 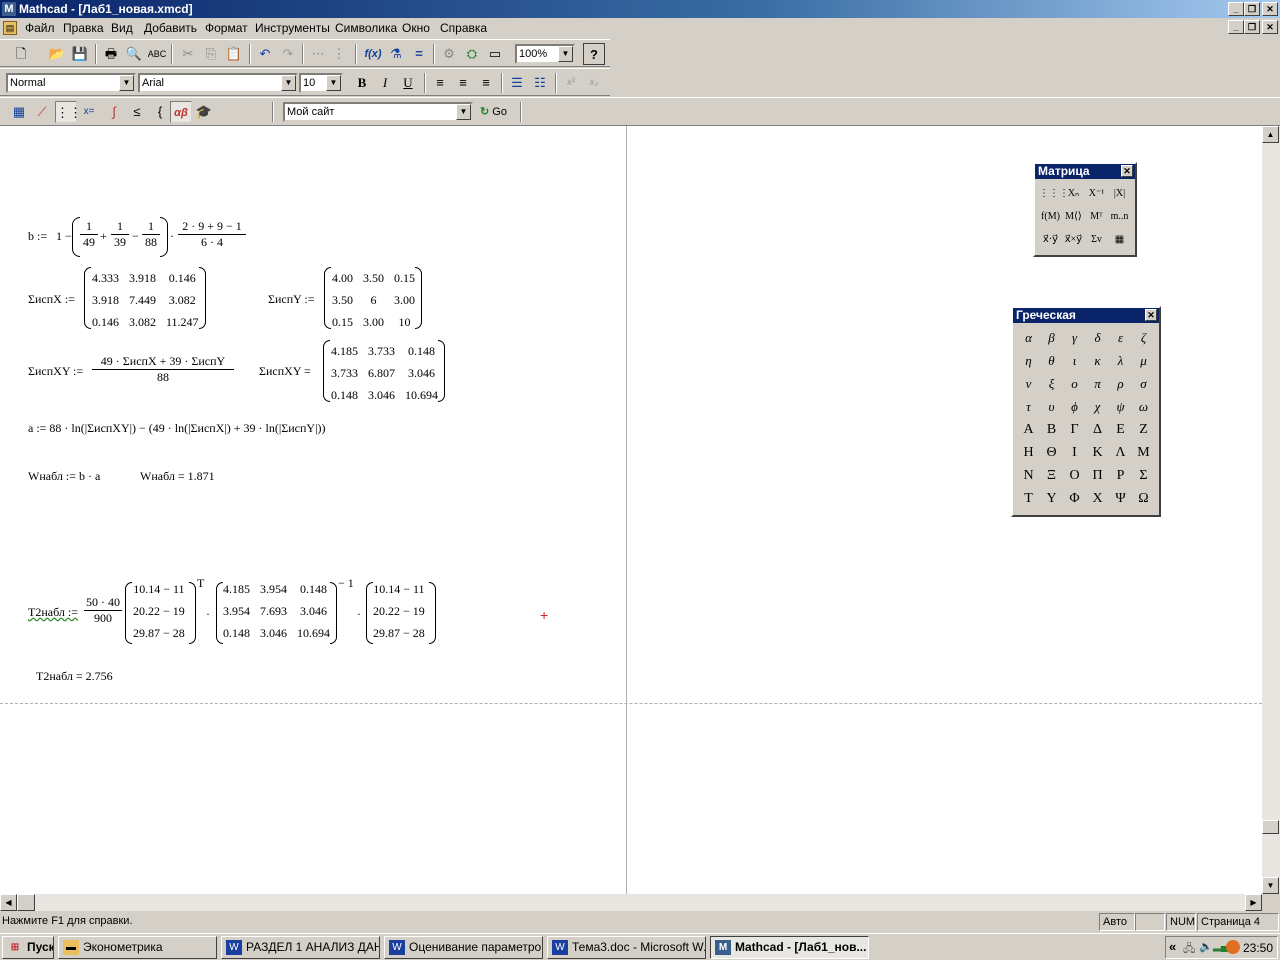 I want to click on matrix-op-2: X⁻¹, so click(x=1096, y=193).